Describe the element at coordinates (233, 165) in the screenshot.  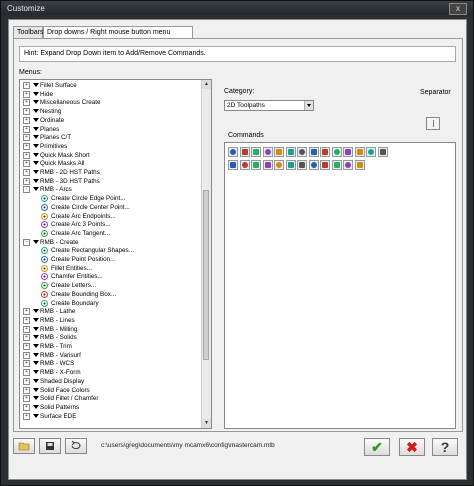
I see `chamfer-drill-icon` at that location.